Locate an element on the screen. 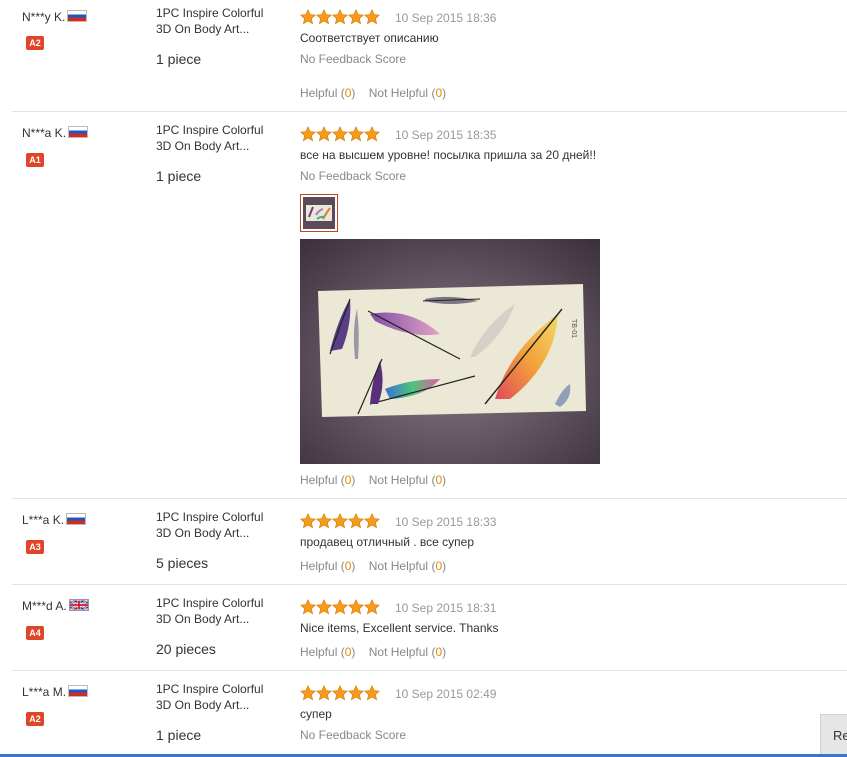  svg-text: TB-01 is located at coordinates (573, 328).